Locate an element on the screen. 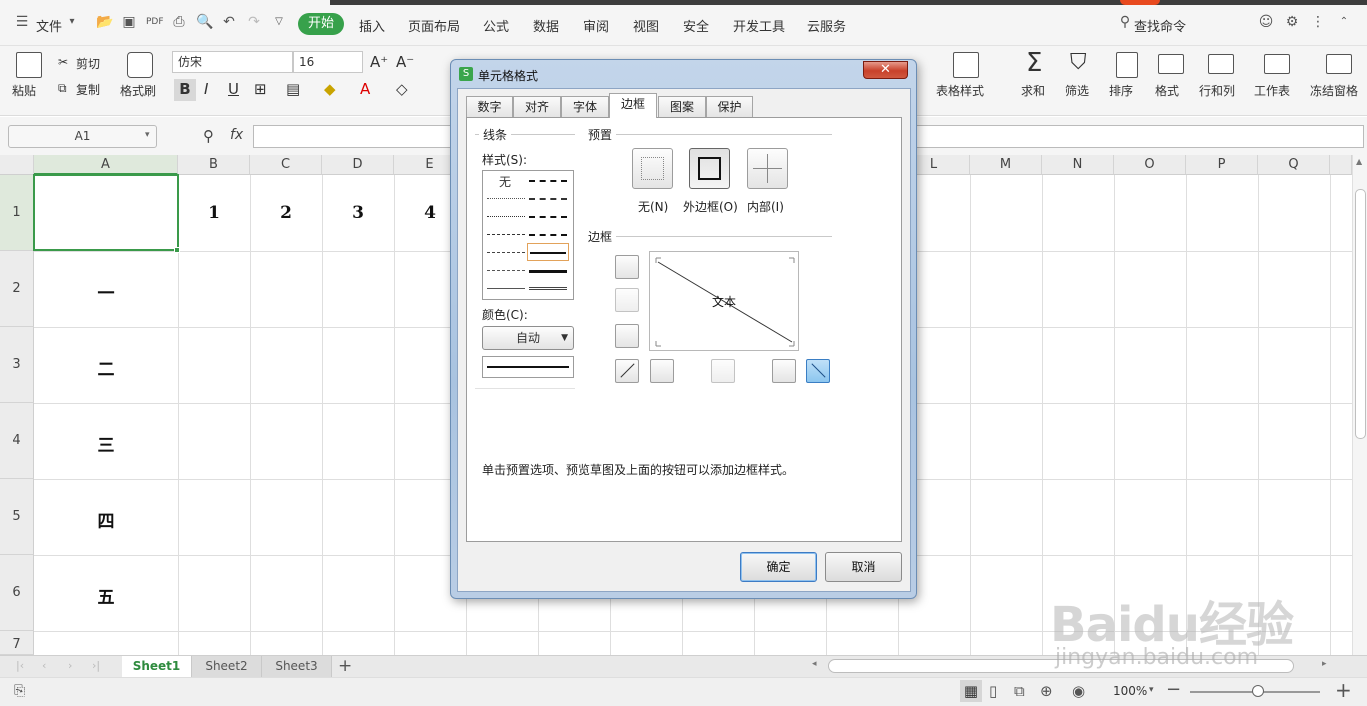 The width and height of the screenshot is (1367, 706). undo-icon: ↶ is located at coordinates (229, 22).